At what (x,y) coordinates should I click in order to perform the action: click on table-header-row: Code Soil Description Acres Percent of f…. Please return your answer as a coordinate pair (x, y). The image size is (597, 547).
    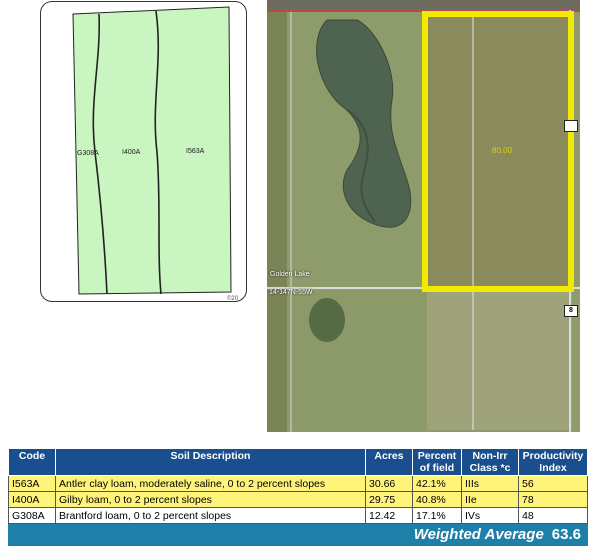
    Looking at the image, I should click on (298, 462).